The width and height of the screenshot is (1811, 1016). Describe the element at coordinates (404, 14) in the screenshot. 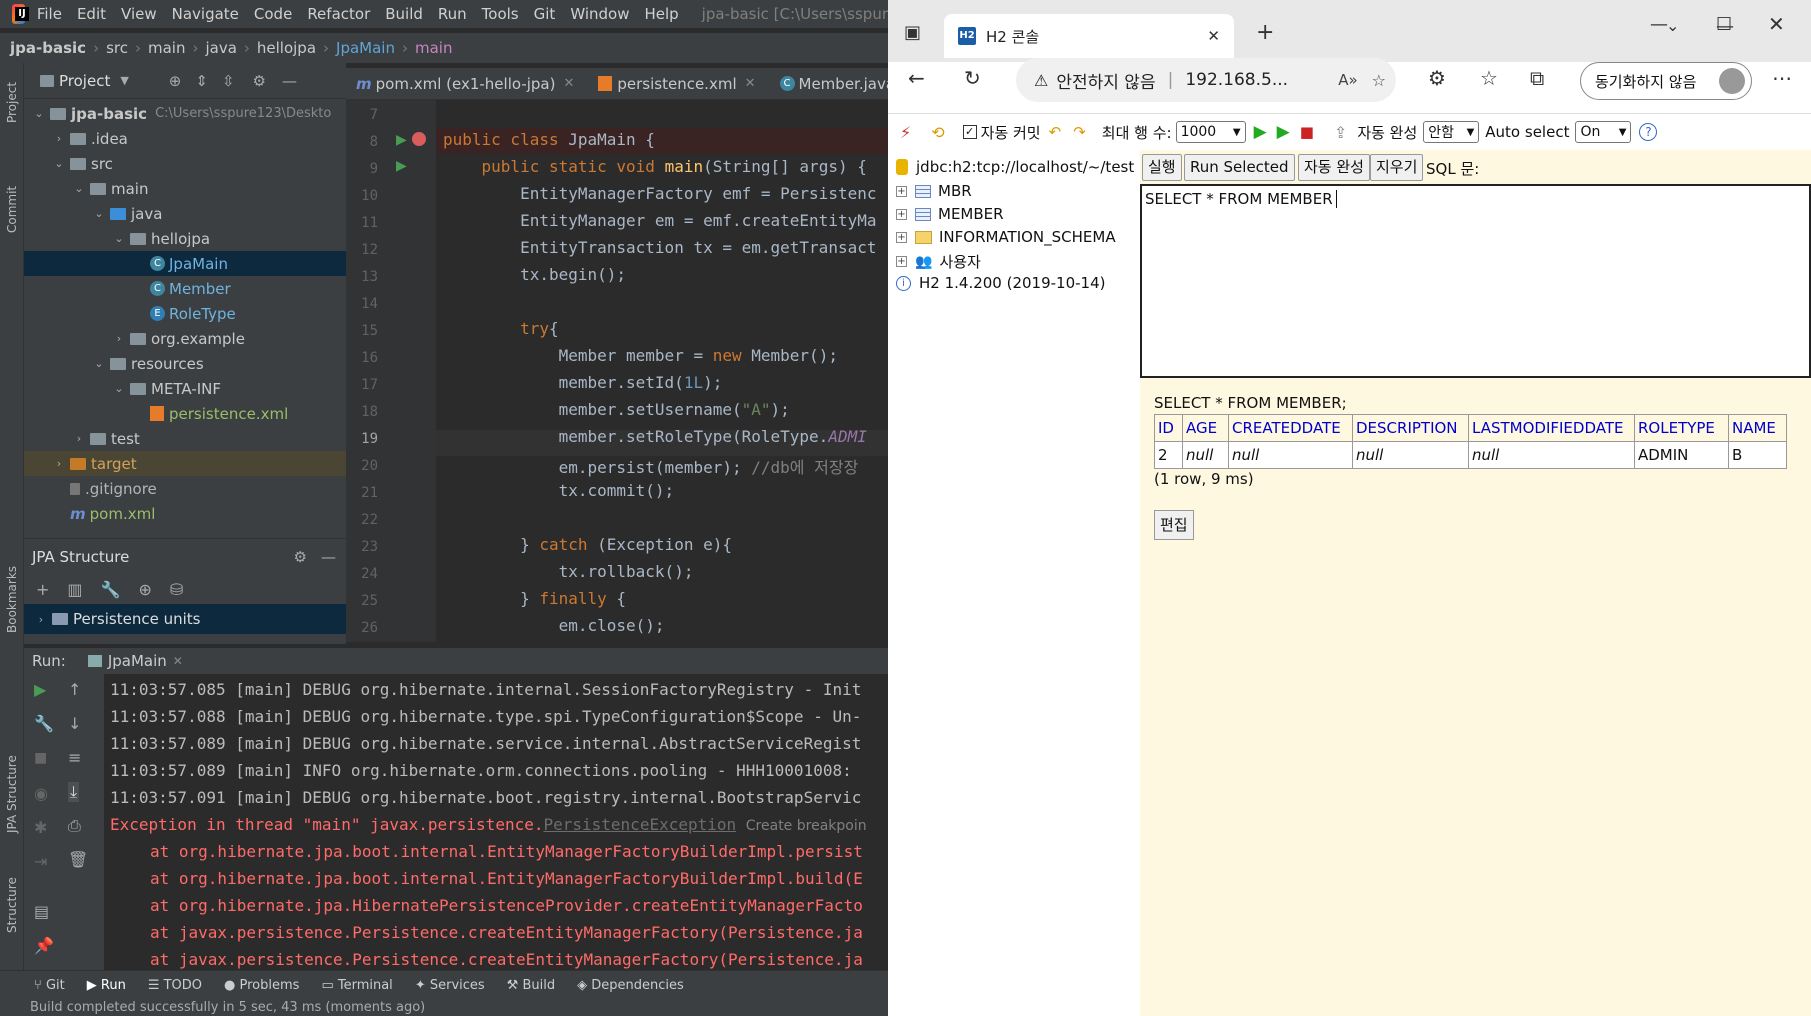

I see `menu-build: Build` at that location.